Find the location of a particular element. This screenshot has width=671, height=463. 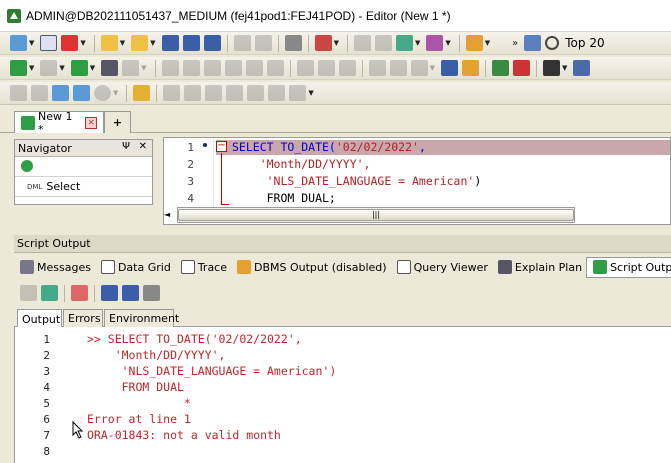

debug-icon is located at coordinates (170, 68).